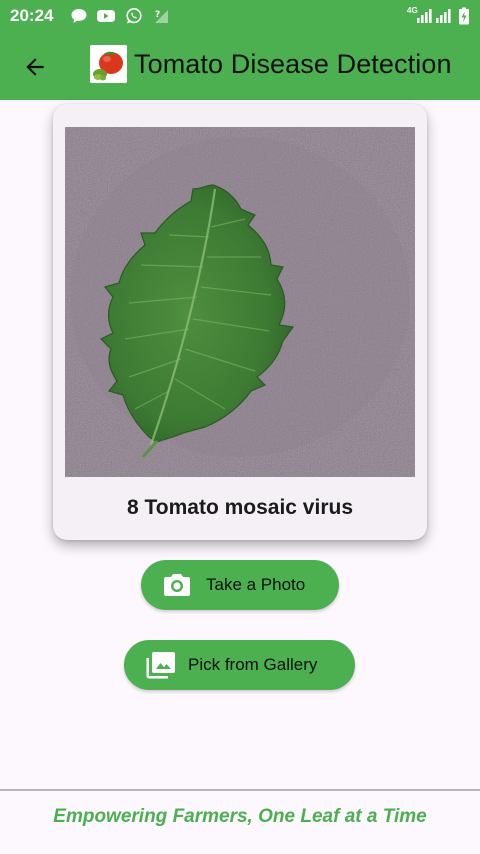  I want to click on back-button, so click(35, 67).